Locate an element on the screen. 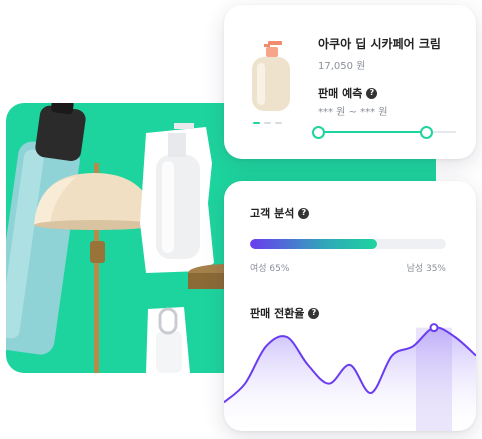 The height and width of the screenshot is (439, 482). forecast-range-text: *** 원 ~ *** 원 is located at coordinates (353, 112).